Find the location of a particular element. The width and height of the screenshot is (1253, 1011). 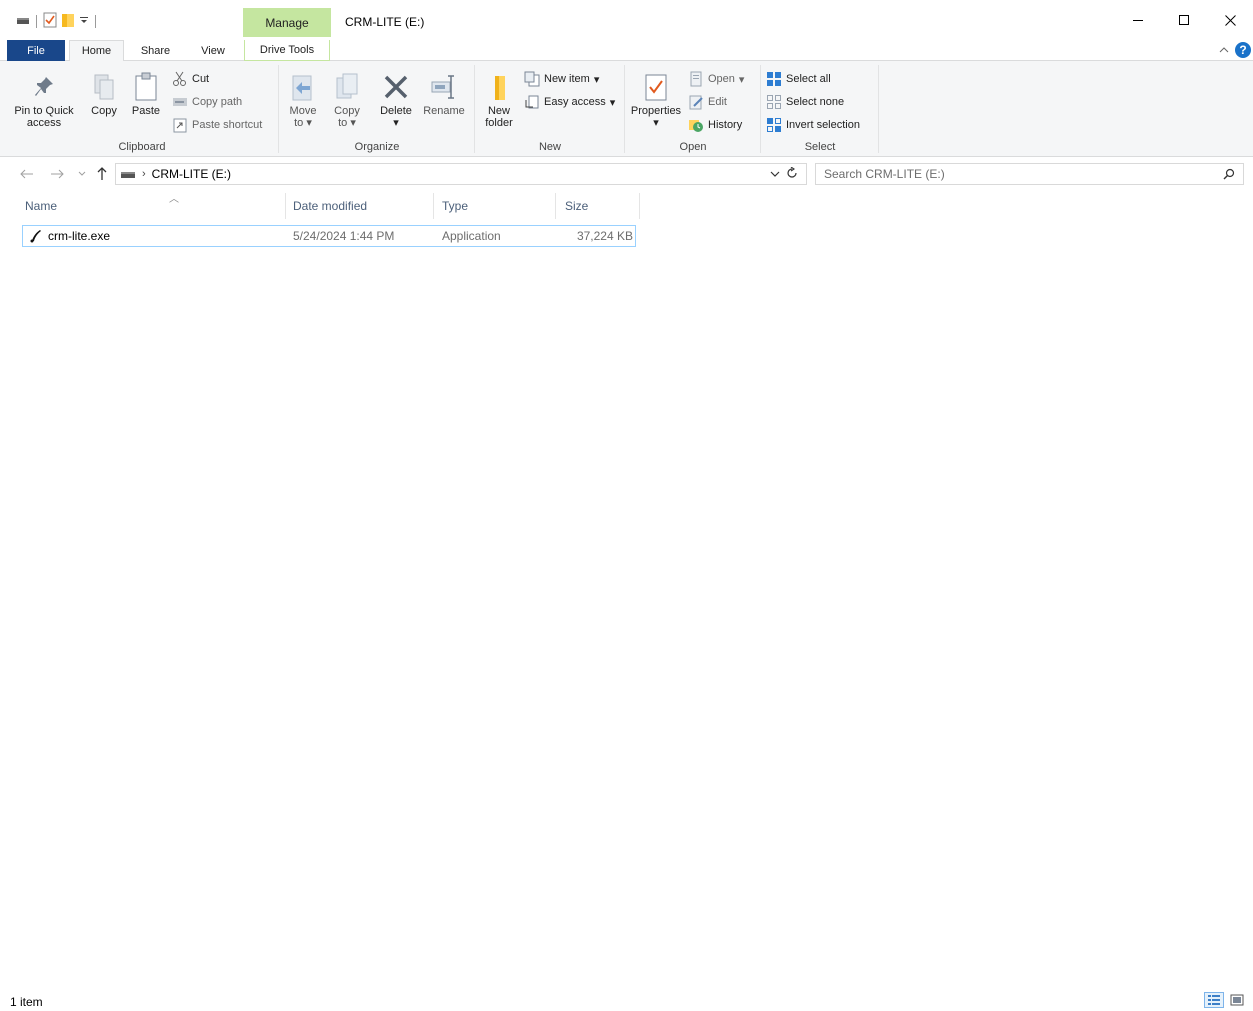

title-bar: Manage CRM-LITE (E:) is located at coordinates (626, 20).